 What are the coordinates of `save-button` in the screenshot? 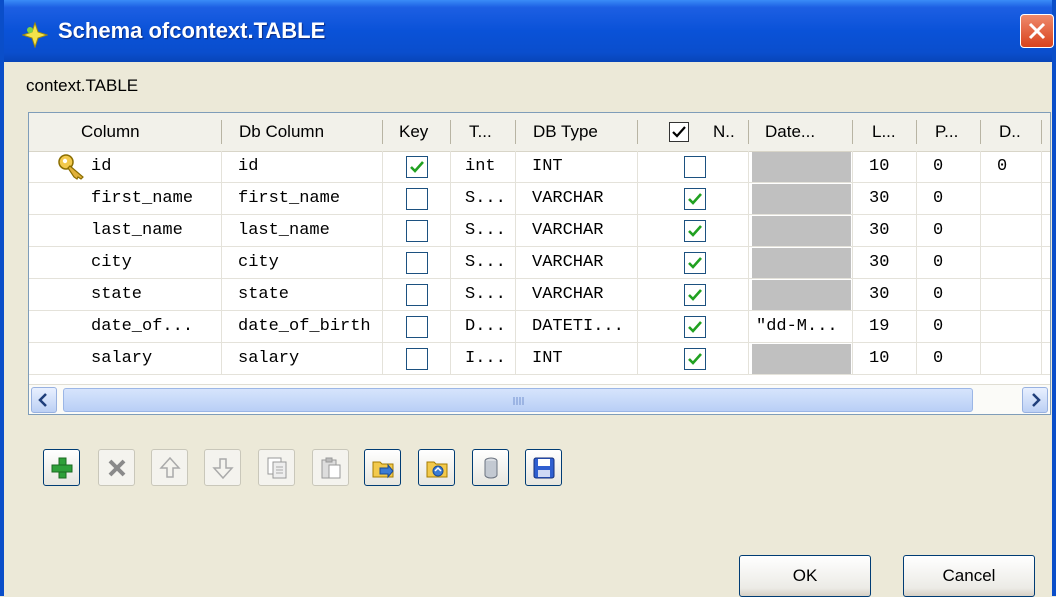 It's located at (543, 467).